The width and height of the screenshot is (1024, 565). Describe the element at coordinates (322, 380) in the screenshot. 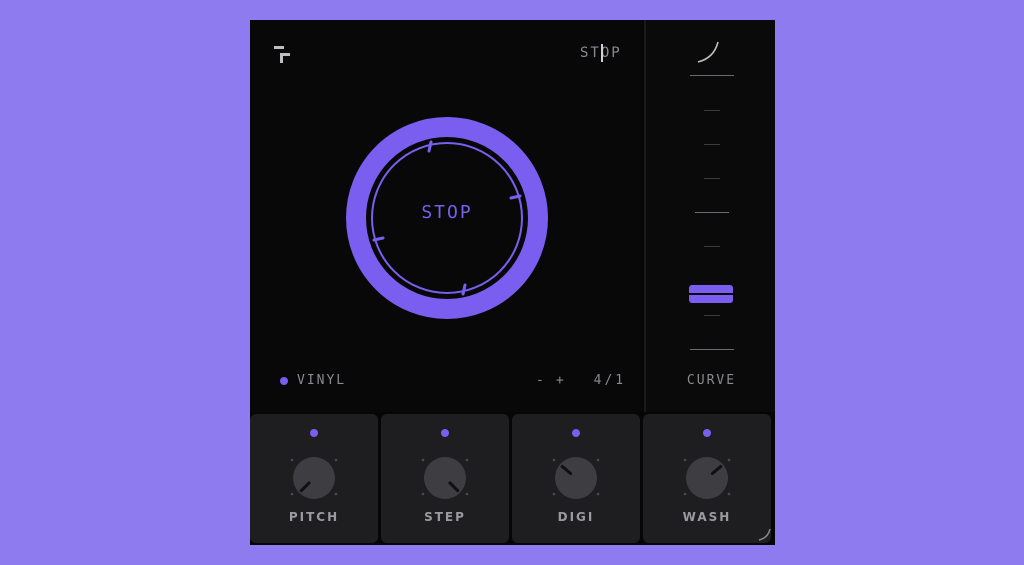

I see `vinyl-label: VINYL` at that location.